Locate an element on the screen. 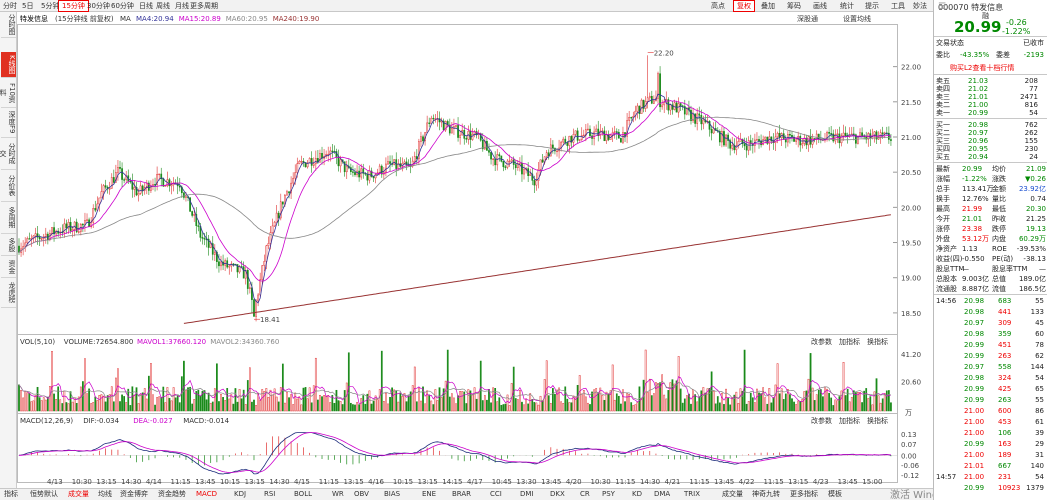 The height and width of the screenshot is (501, 1047). period-tab-5: 60分钟 is located at coordinates (122, 6).